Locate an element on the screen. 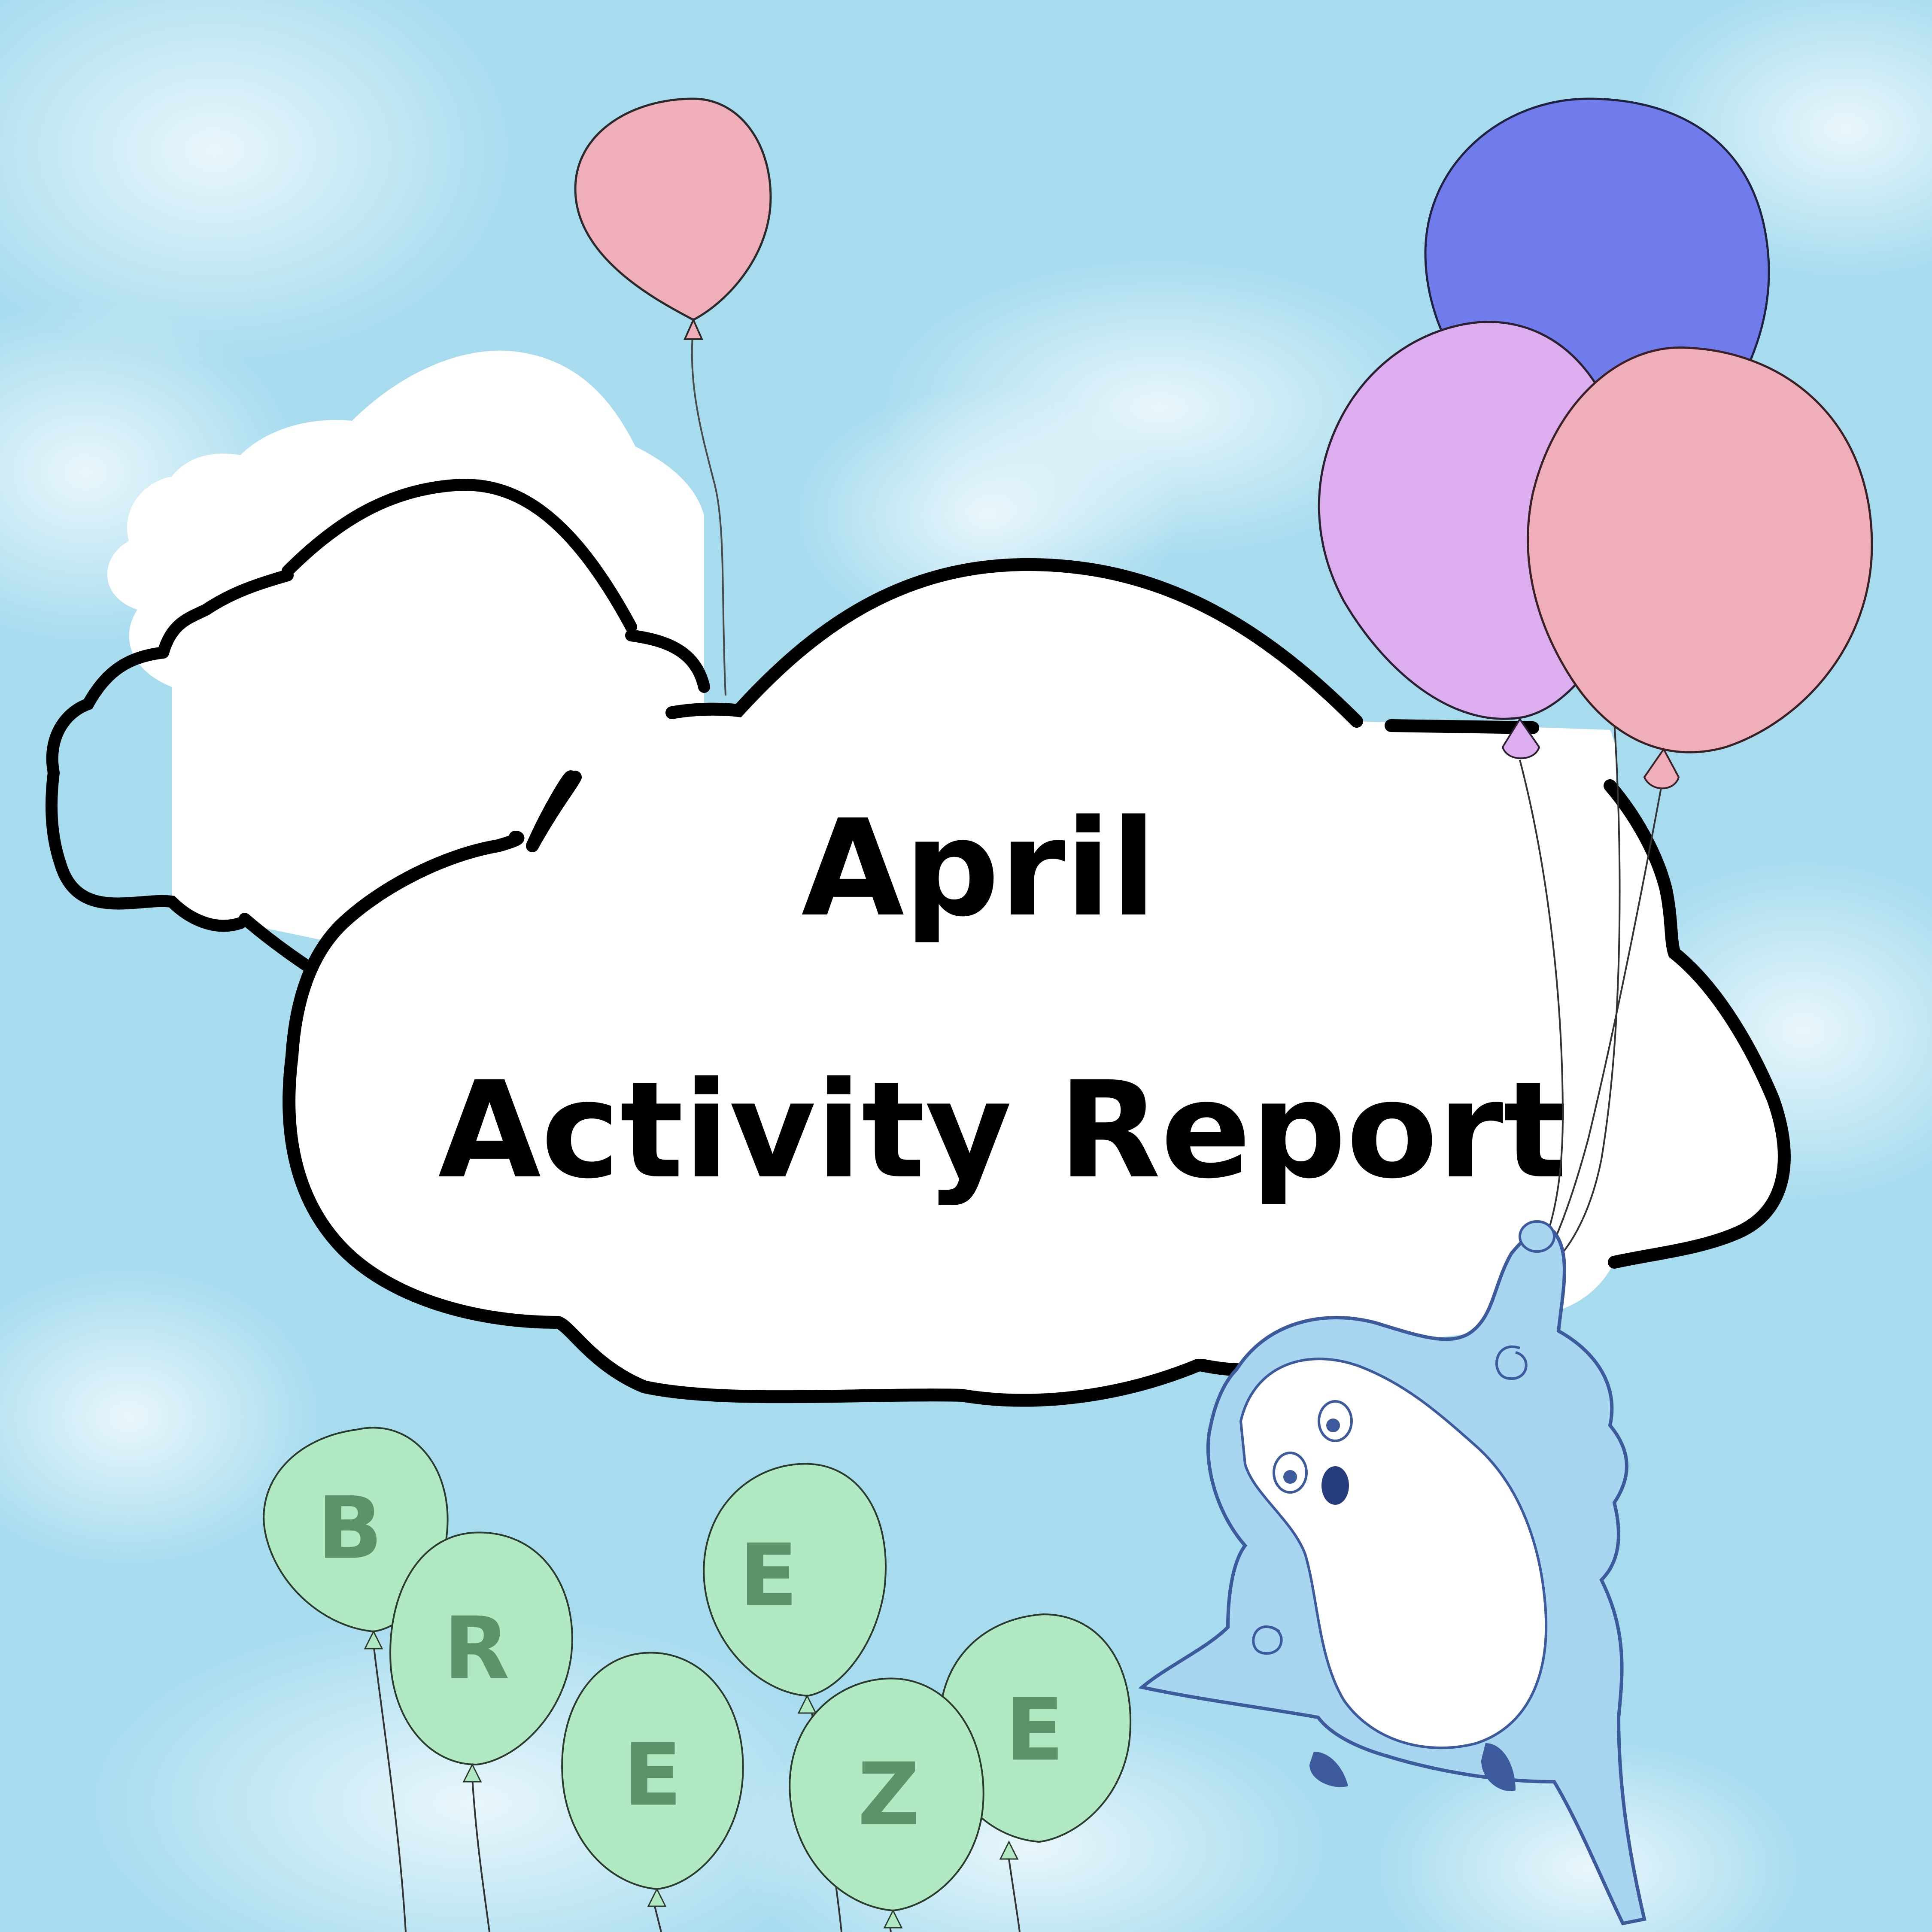  letter-e-1: E is located at coordinates (768, 1576).